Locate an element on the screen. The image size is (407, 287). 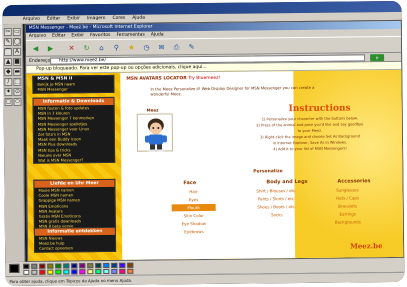
go-button: Ir is located at coordinates (377, 58).